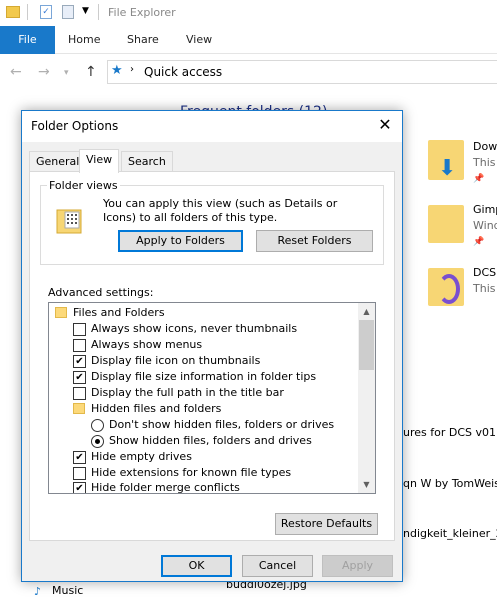  I want to click on up-arrow-icon: ↑, so click(91, 72).